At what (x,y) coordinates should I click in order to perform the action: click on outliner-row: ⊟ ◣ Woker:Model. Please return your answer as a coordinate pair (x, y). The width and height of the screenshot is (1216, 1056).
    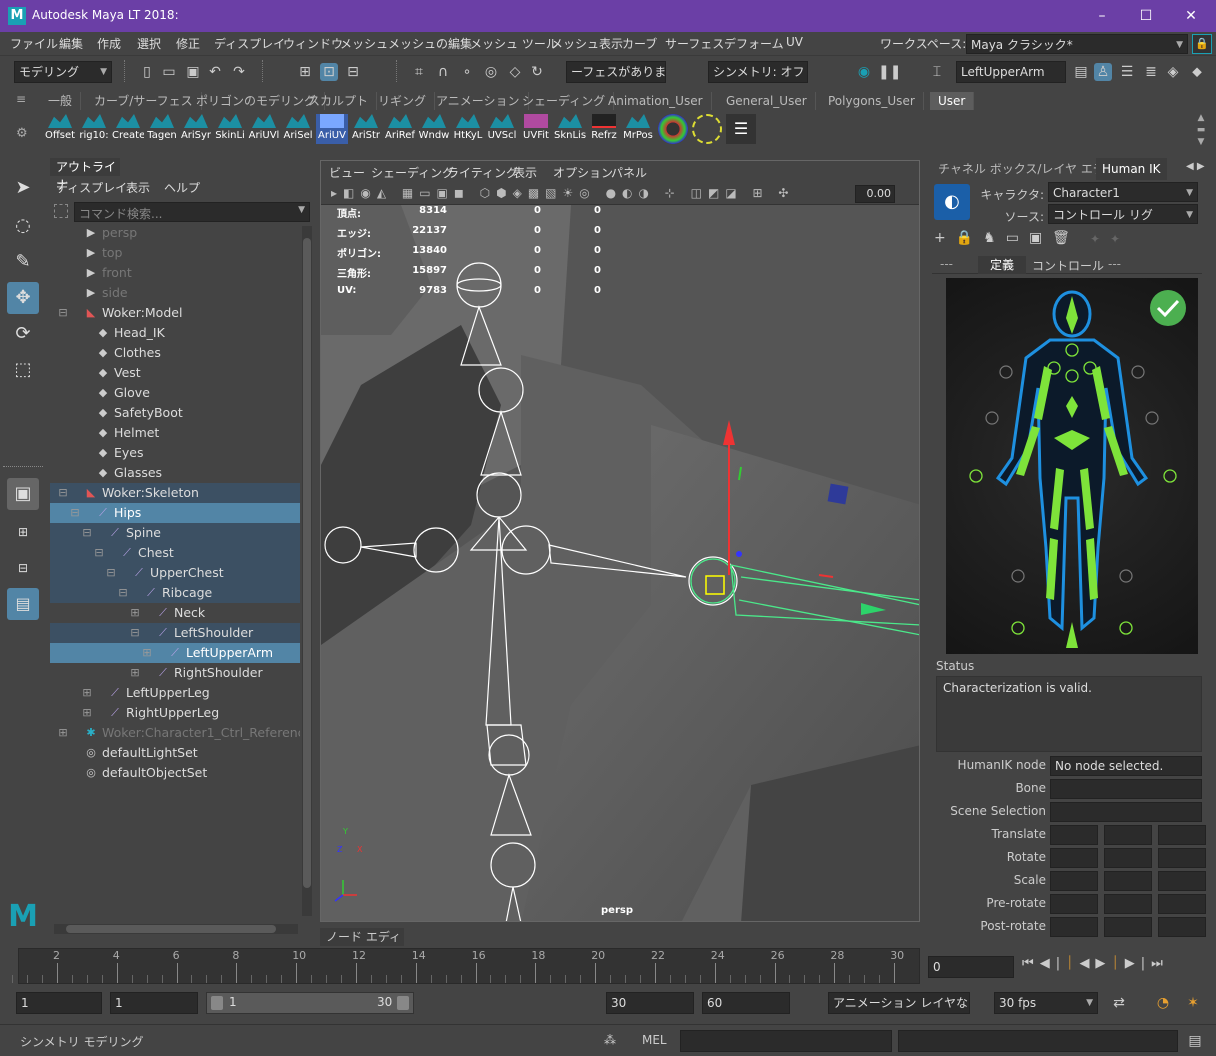
    Looking at the image, I should click on (175, 313).